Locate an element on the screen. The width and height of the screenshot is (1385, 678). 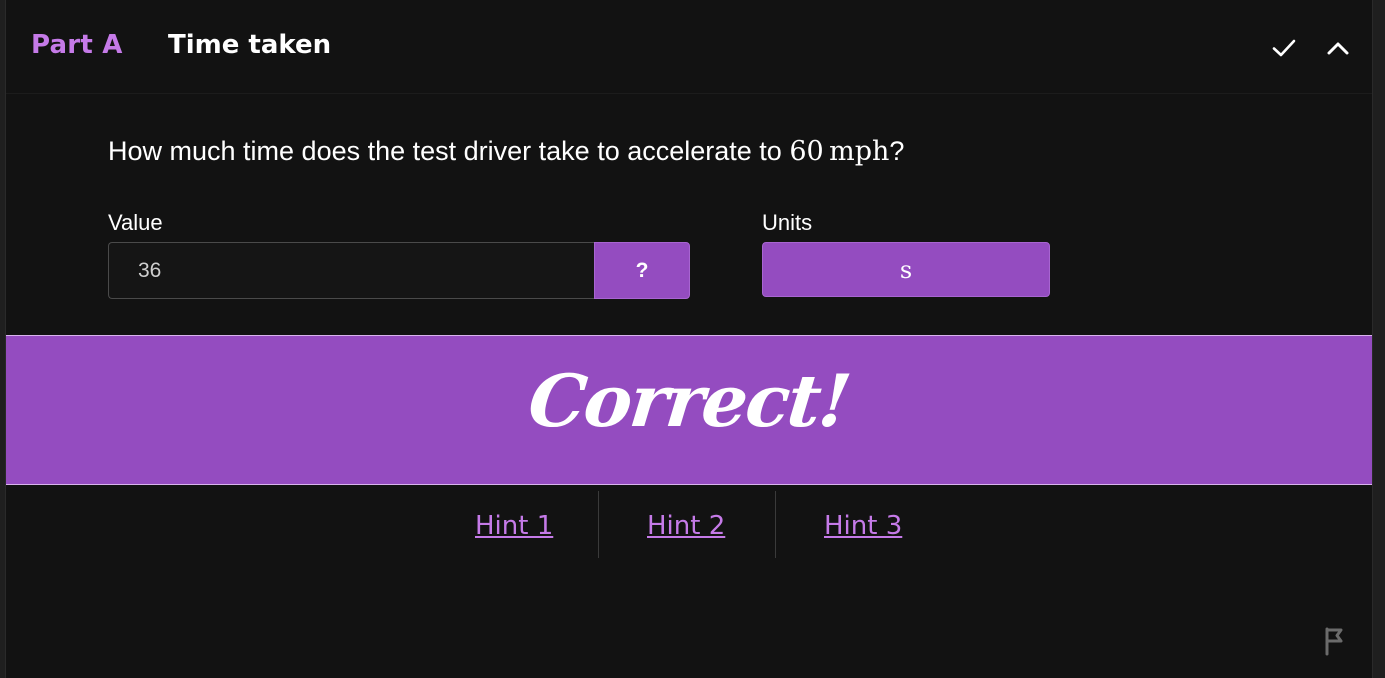
feedback-message: Correct! is located at coordinates (689, 400).